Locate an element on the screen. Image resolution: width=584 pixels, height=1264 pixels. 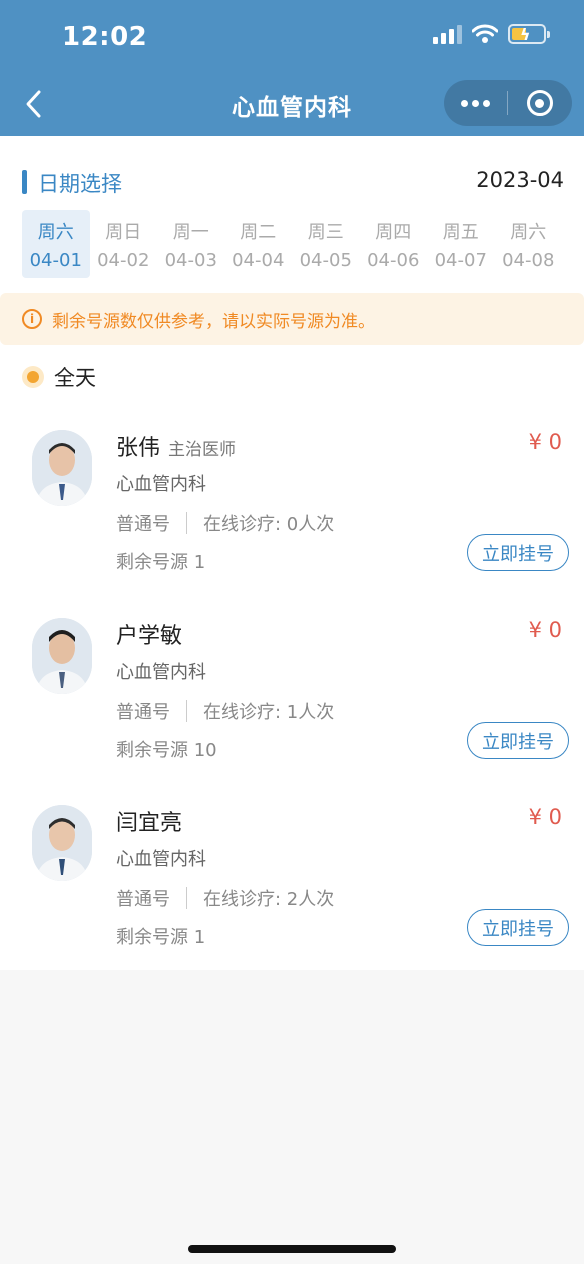
day-item: 周二 04-04 is located at coordinates (259, 244).